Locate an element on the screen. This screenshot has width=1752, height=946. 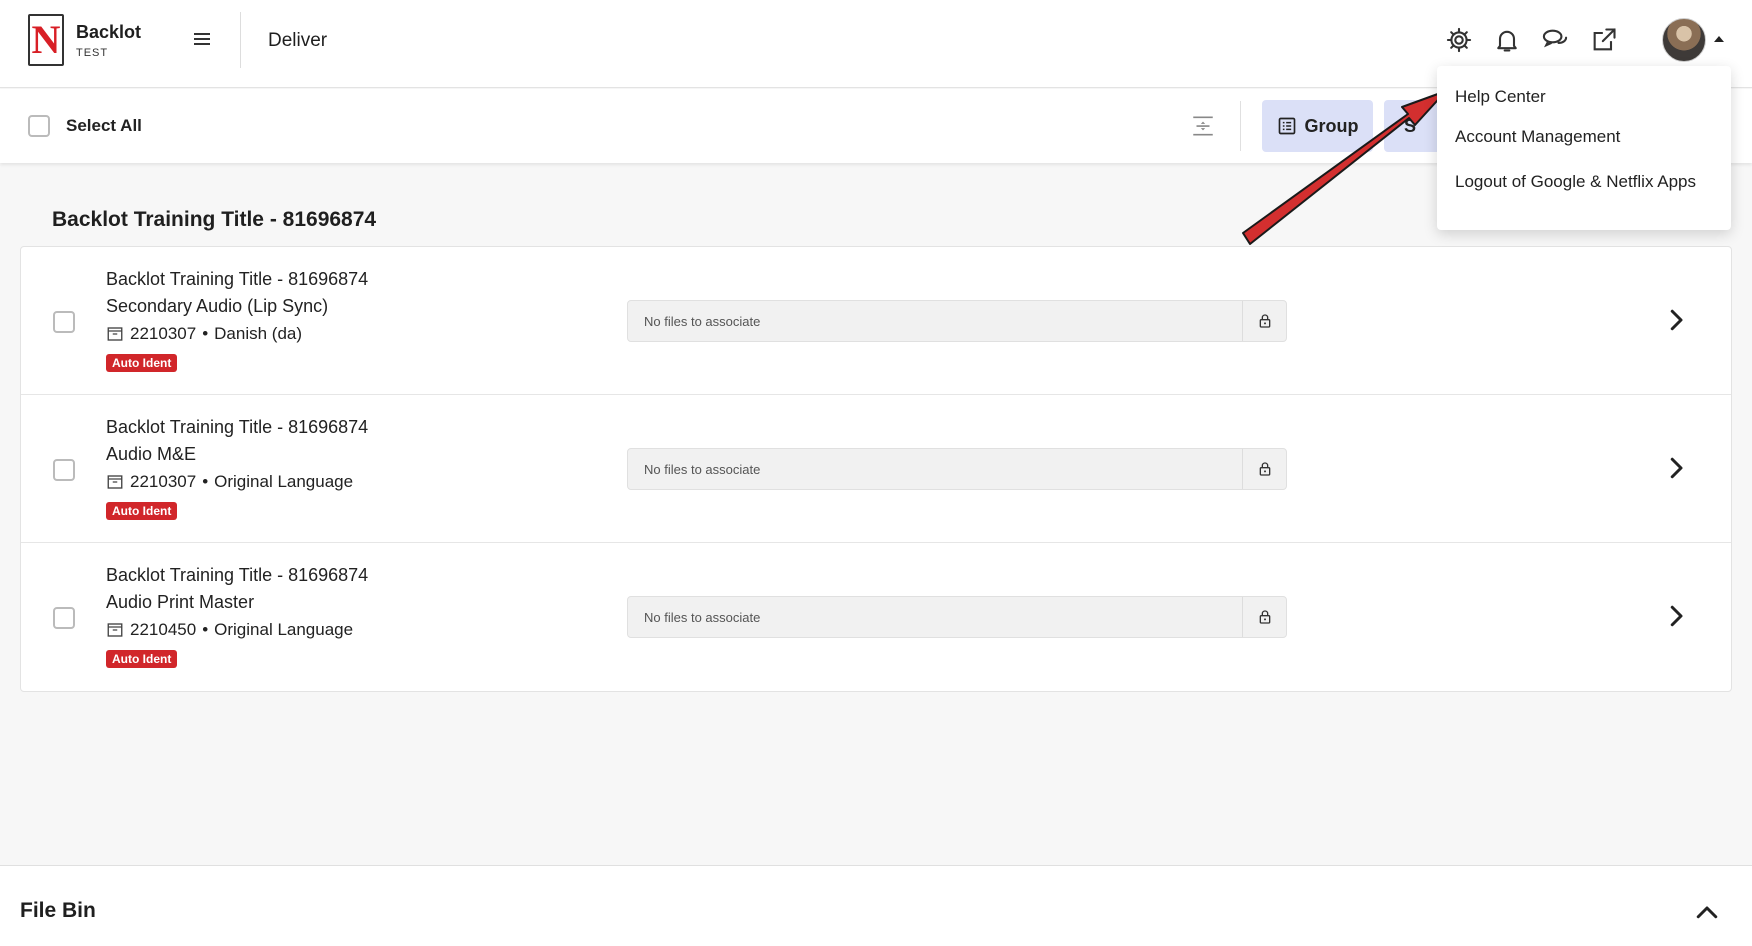
chat-bubbles-icon is located at coordinates (1555, 40).